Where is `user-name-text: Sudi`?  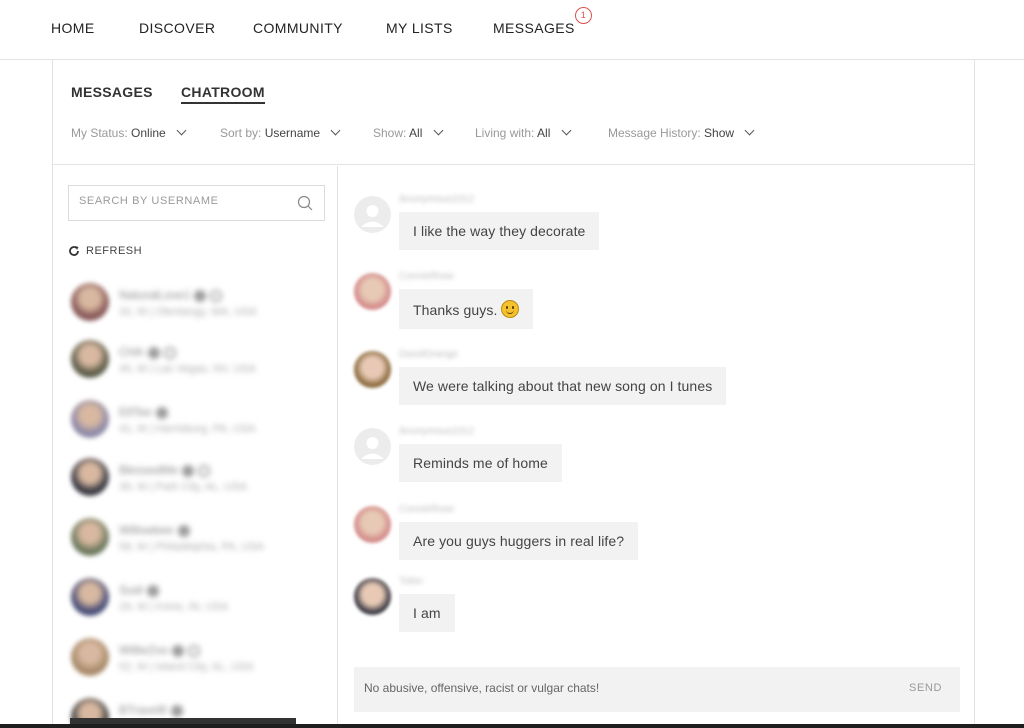 user-name-text: Sudi is located at coordinates (131, 590).